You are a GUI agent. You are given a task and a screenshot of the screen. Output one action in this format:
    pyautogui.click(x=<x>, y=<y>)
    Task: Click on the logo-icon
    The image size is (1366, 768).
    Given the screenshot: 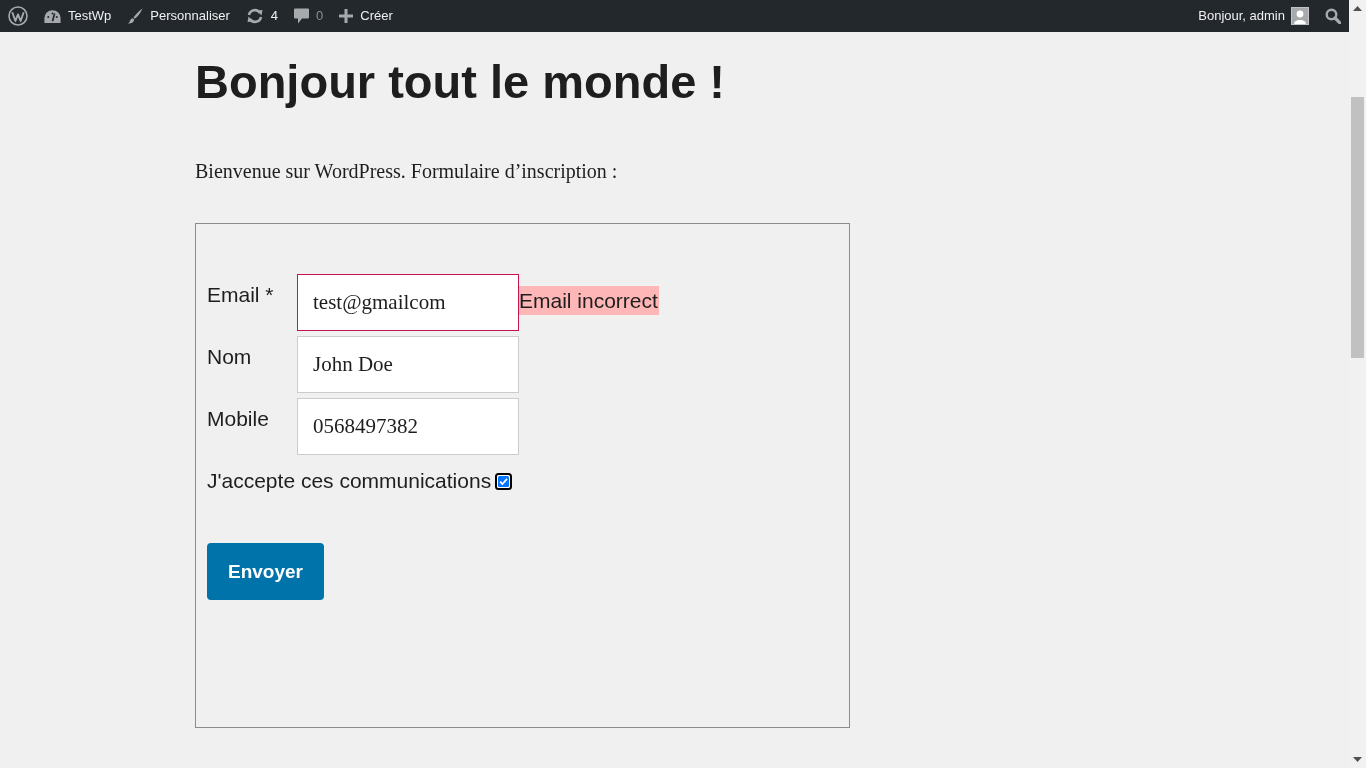 What is the action you would take?
    pyautogui.click(x=18, y=16)
    